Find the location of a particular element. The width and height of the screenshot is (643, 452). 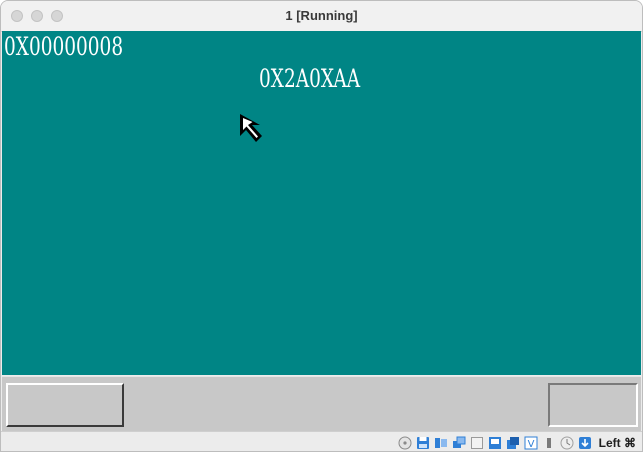

floppy-disk-icon is located at coordinates (423, 442).